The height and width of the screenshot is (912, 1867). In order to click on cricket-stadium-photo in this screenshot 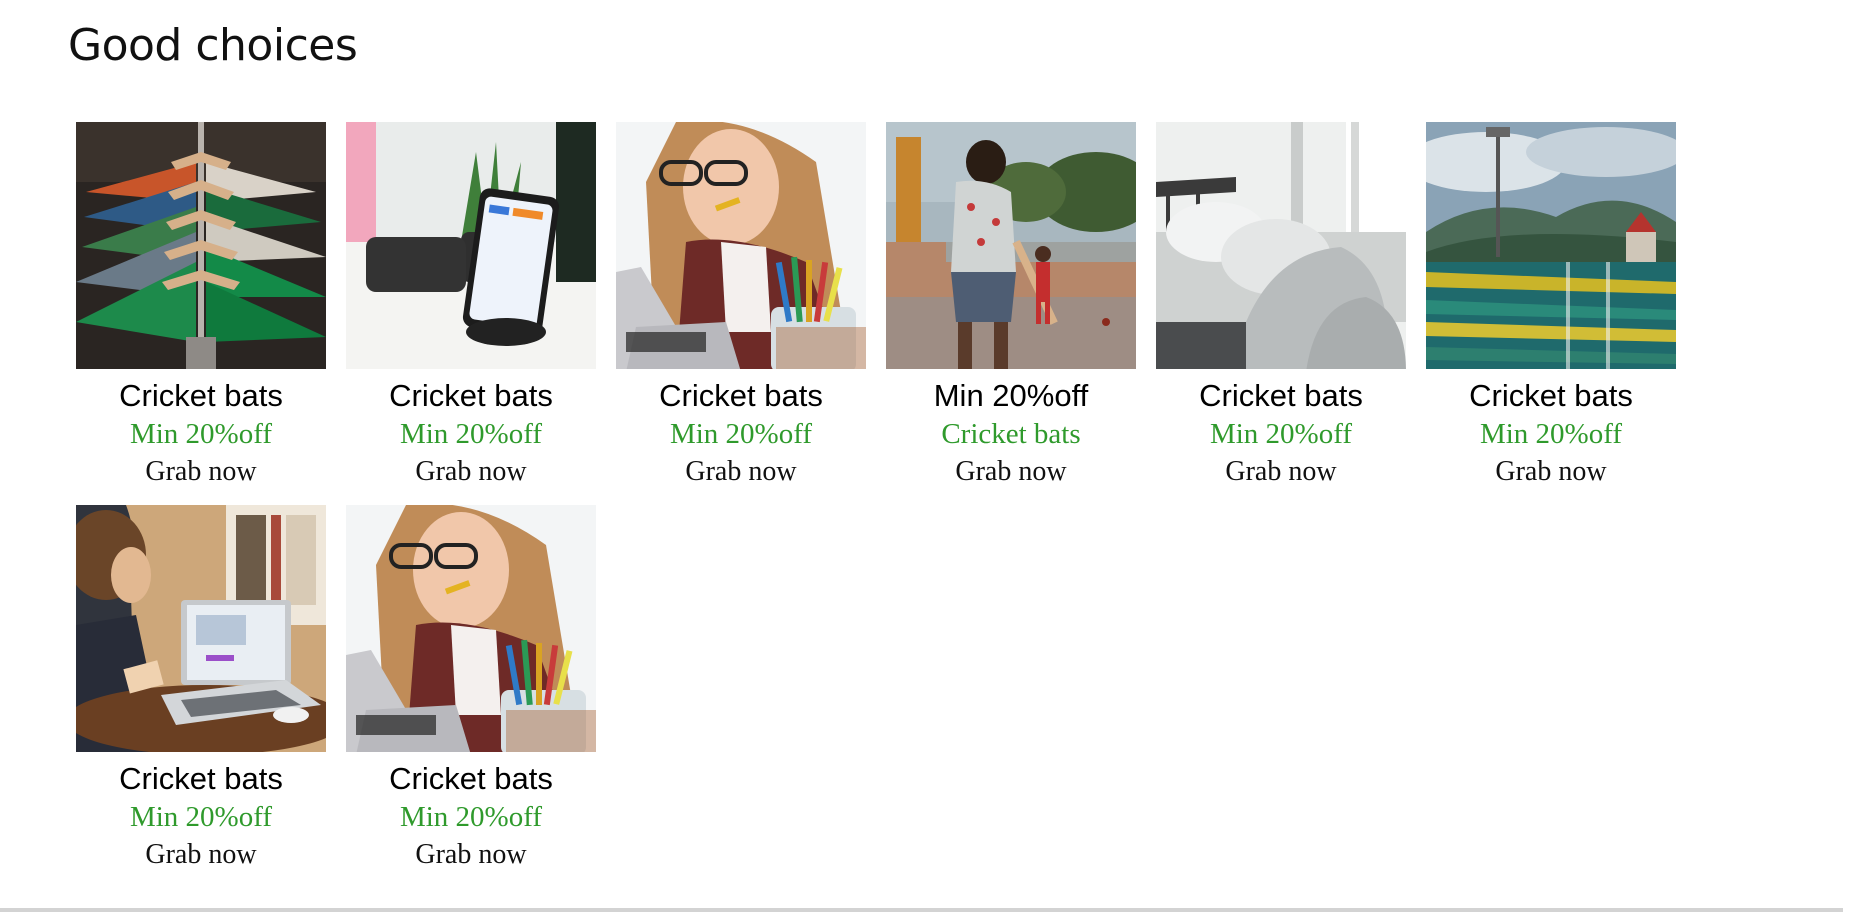, I will do `click(1551, 245)`.